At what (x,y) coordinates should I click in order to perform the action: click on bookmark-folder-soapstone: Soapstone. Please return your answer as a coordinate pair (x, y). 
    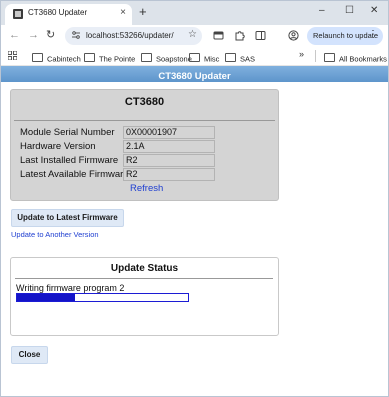
    Looking at the image, I should click on (166, 56).